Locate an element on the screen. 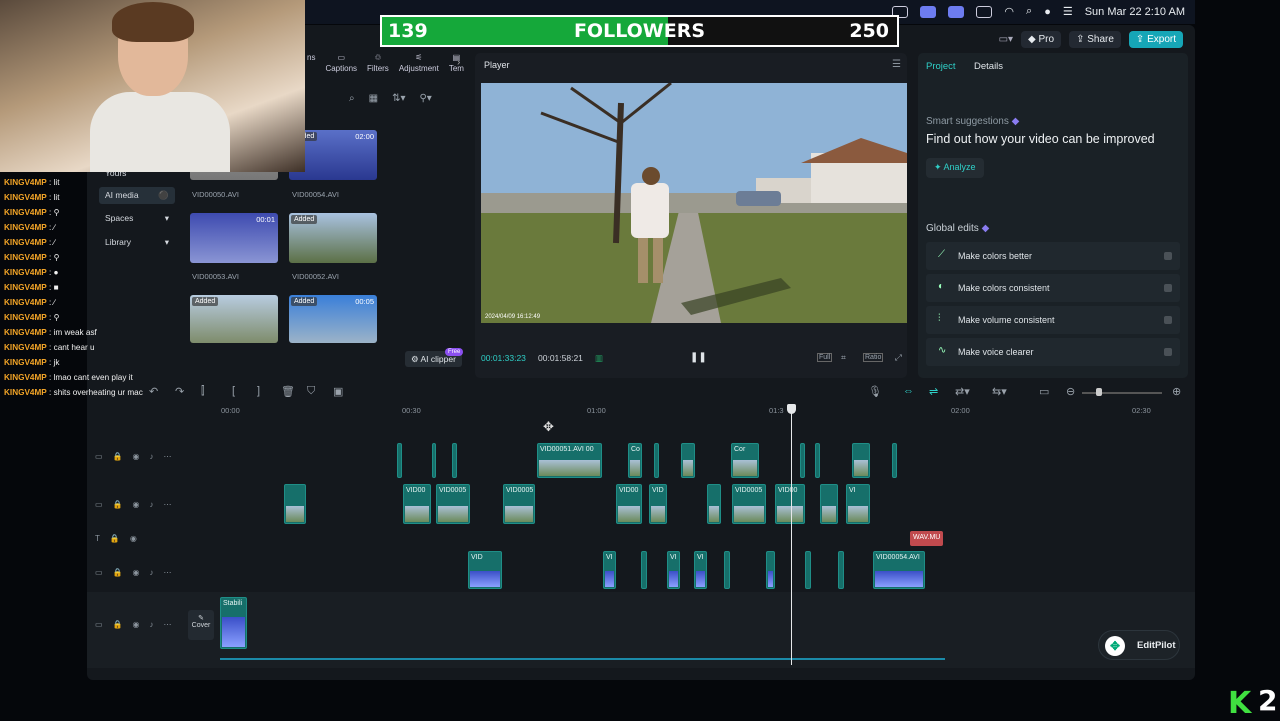 Image resolution: width=1280 pixels, height=721 pixels. layout-icon: ▭▾ is located at coordinates (1006, 39).